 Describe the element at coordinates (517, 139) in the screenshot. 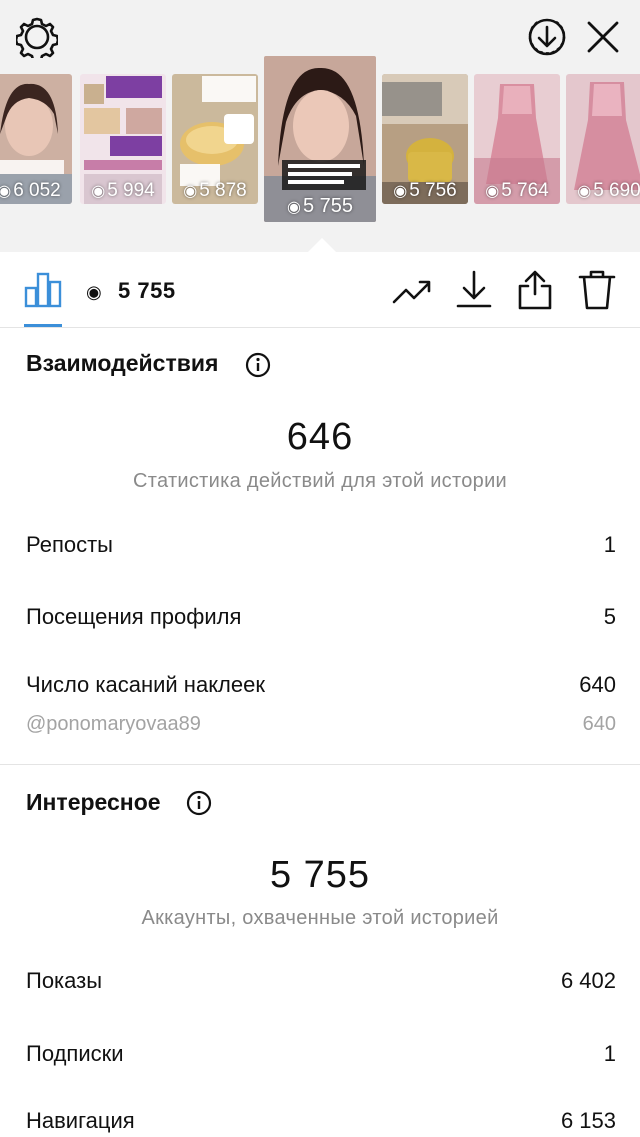

I see `story-thumbnail: ◉ 5 764` at that location.